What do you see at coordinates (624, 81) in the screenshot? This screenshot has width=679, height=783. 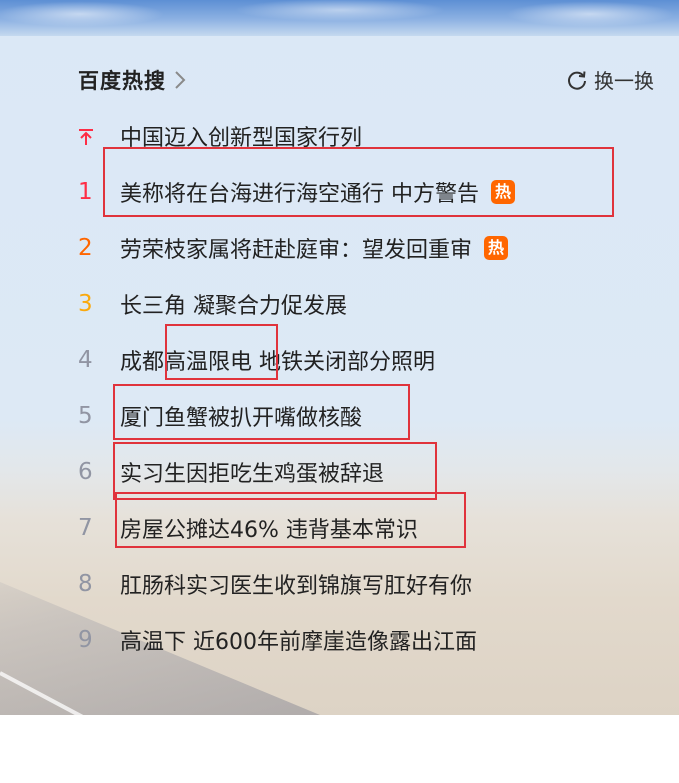 I see `refresh-label: 换一换` at bounding box center [624, 81].